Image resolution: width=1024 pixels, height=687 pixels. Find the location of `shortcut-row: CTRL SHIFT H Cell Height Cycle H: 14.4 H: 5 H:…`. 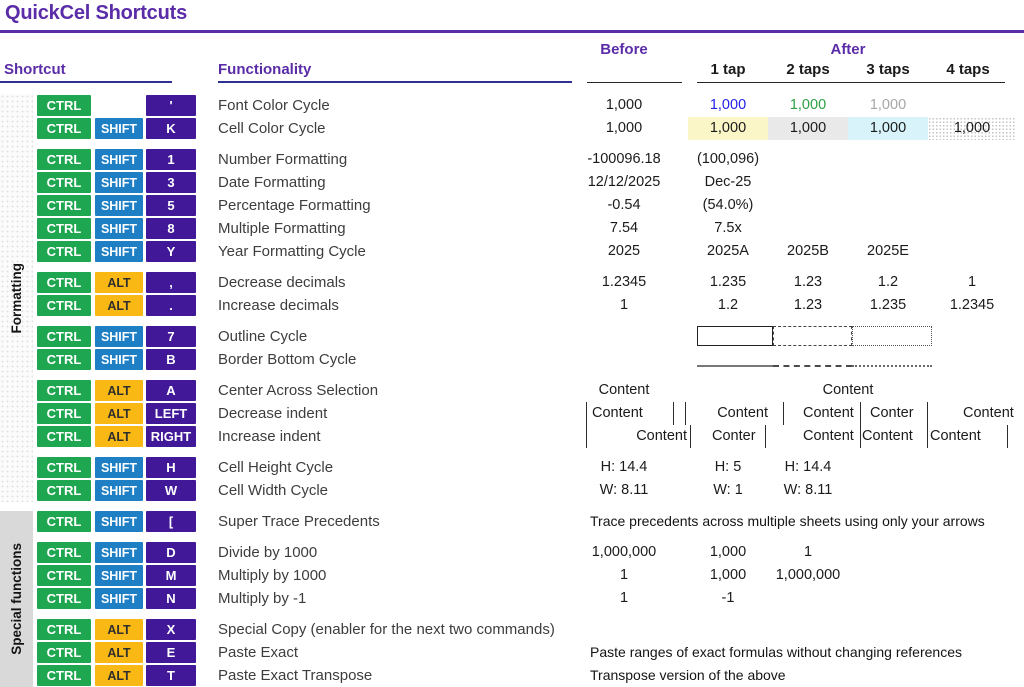

shortcut-row: CTRL SHIFT H Cell Height Cycle H: 14.4 H: 5 H:… is located at coordinates (512, 467).